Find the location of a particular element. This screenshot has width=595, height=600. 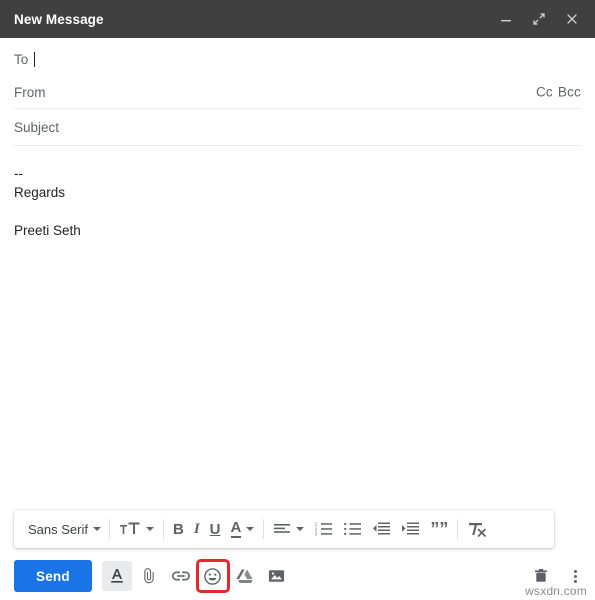

indent-decrease-icon is located at coordinates (382, 528).